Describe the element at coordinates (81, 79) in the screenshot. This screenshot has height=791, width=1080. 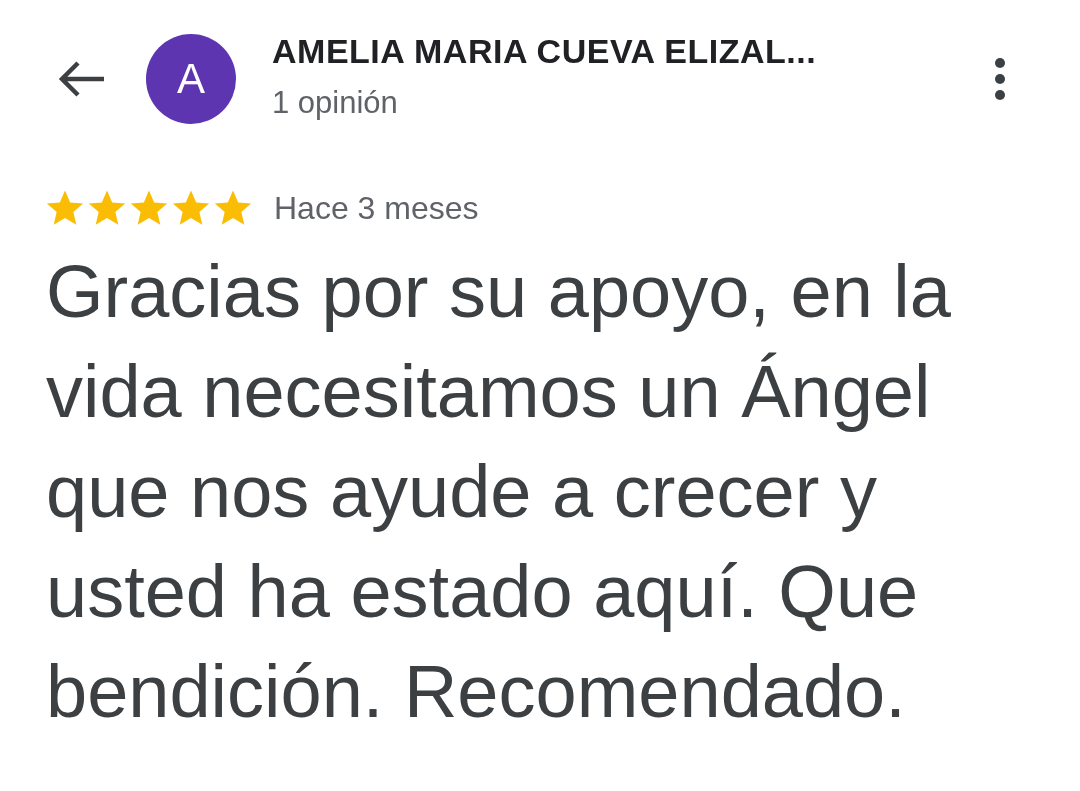
I see `back-arrow-icon` at that location.